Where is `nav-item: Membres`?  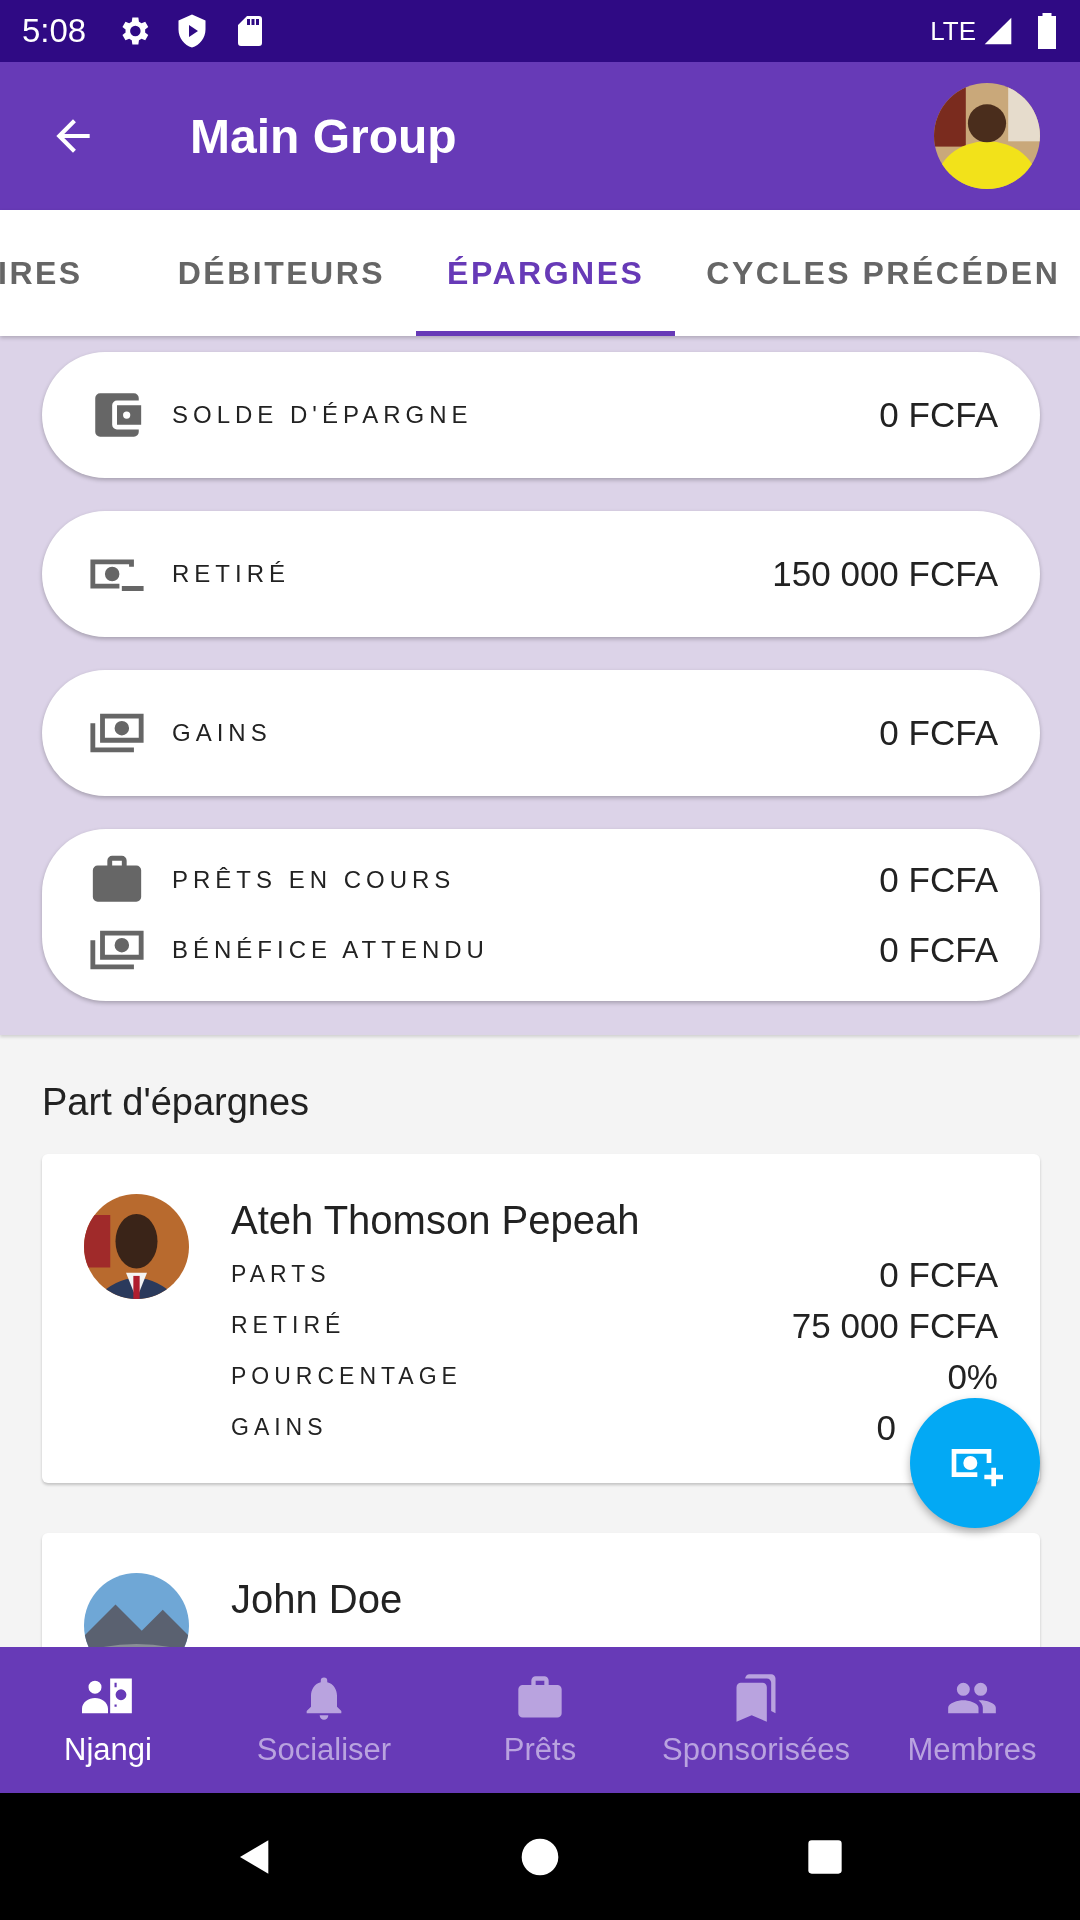
nav-item: Membres is located at coordinates (972, 1720).